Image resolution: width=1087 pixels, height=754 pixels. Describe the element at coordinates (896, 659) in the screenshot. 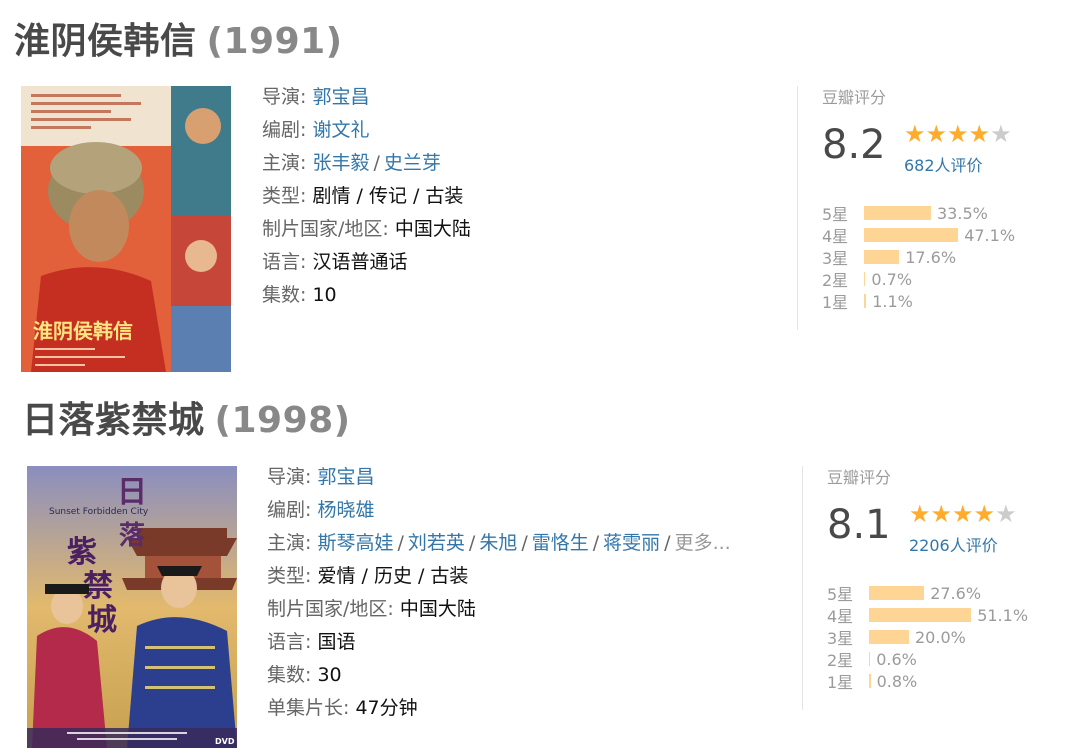

I see `rating-bar-percent: 0.6%` at that location.